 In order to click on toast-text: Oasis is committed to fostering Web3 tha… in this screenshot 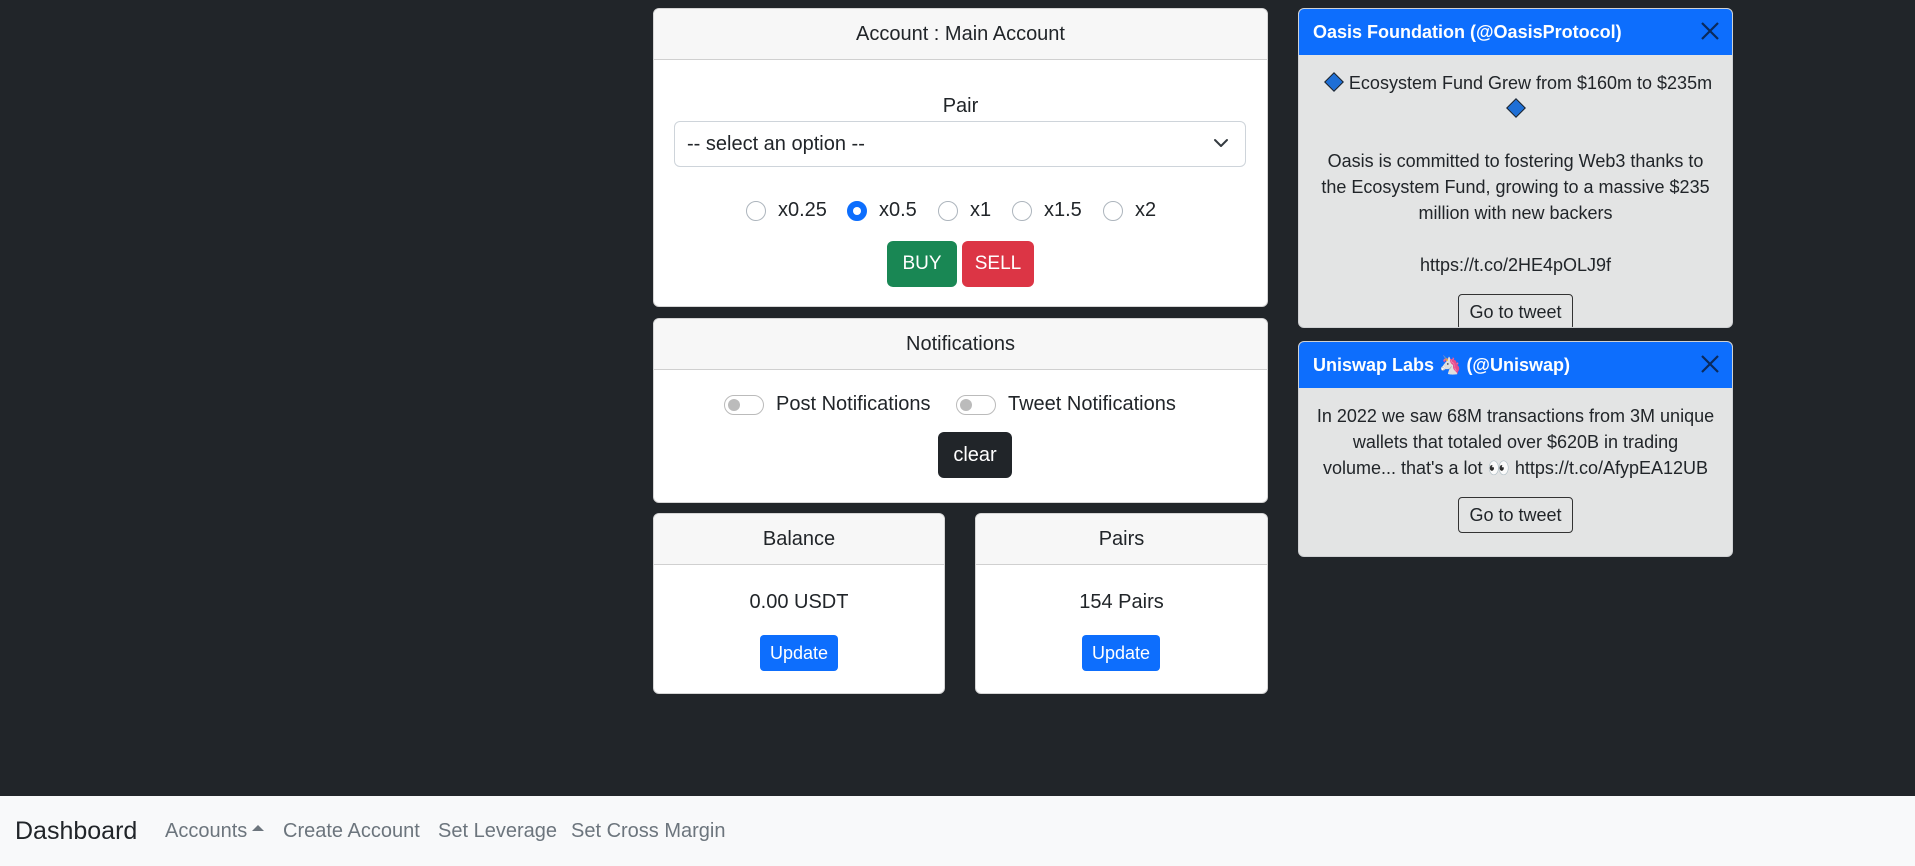, I will do `click(1515, 187)`.